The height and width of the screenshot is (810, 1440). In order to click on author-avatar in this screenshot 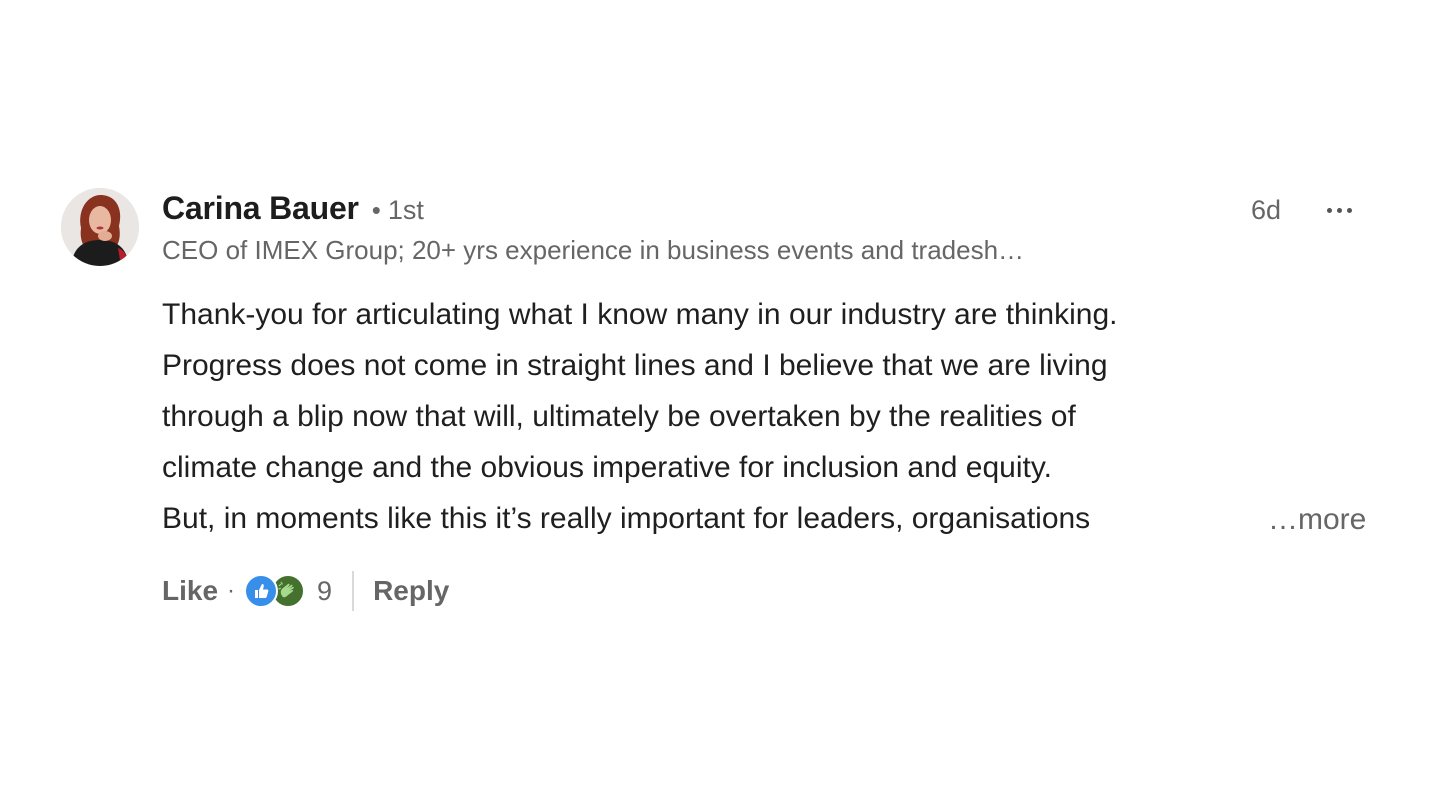, I will do `click(100, 227)`.